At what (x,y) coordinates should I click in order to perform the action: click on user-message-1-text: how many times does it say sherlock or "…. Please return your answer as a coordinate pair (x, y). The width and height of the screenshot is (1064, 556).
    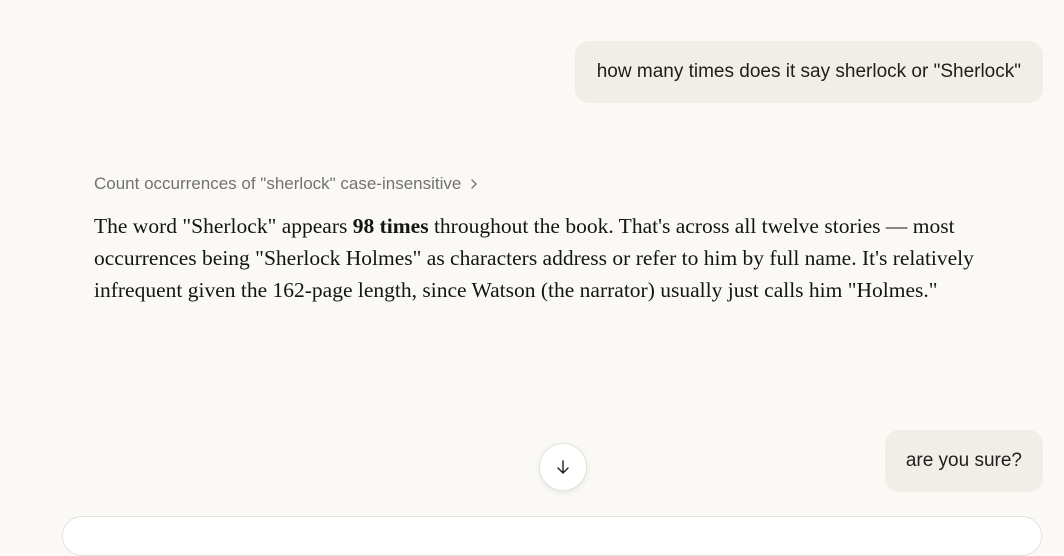
    Looking at the image, I should click on (808, 71).